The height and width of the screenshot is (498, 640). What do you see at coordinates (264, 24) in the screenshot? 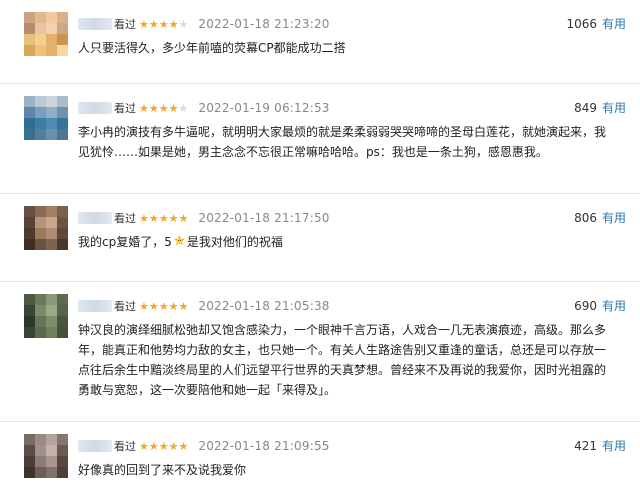
I see `review-time: 2022-01-18 21:23:20` at bounding box center [264, 24].